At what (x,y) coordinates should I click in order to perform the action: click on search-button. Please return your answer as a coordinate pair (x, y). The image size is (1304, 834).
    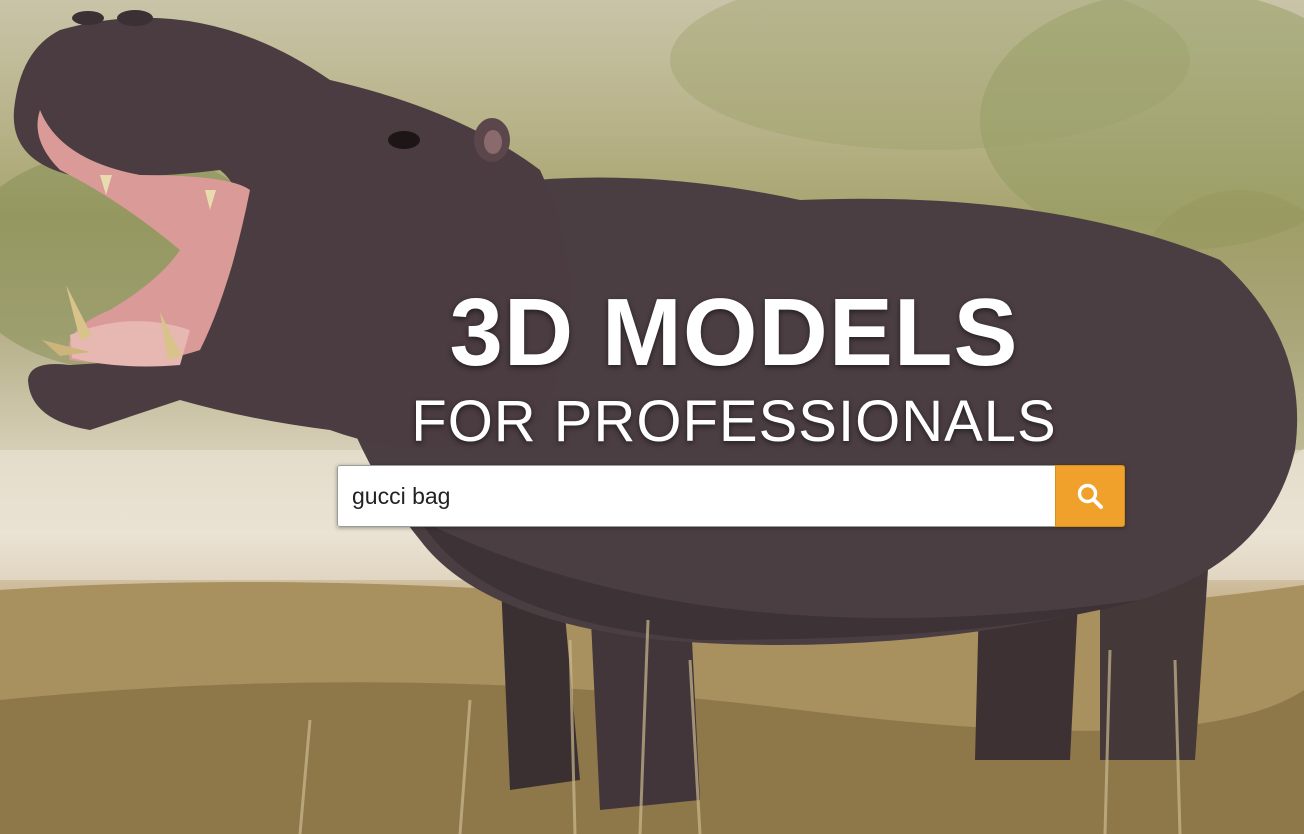
    Looking at the image, I should click on (1090, 496).